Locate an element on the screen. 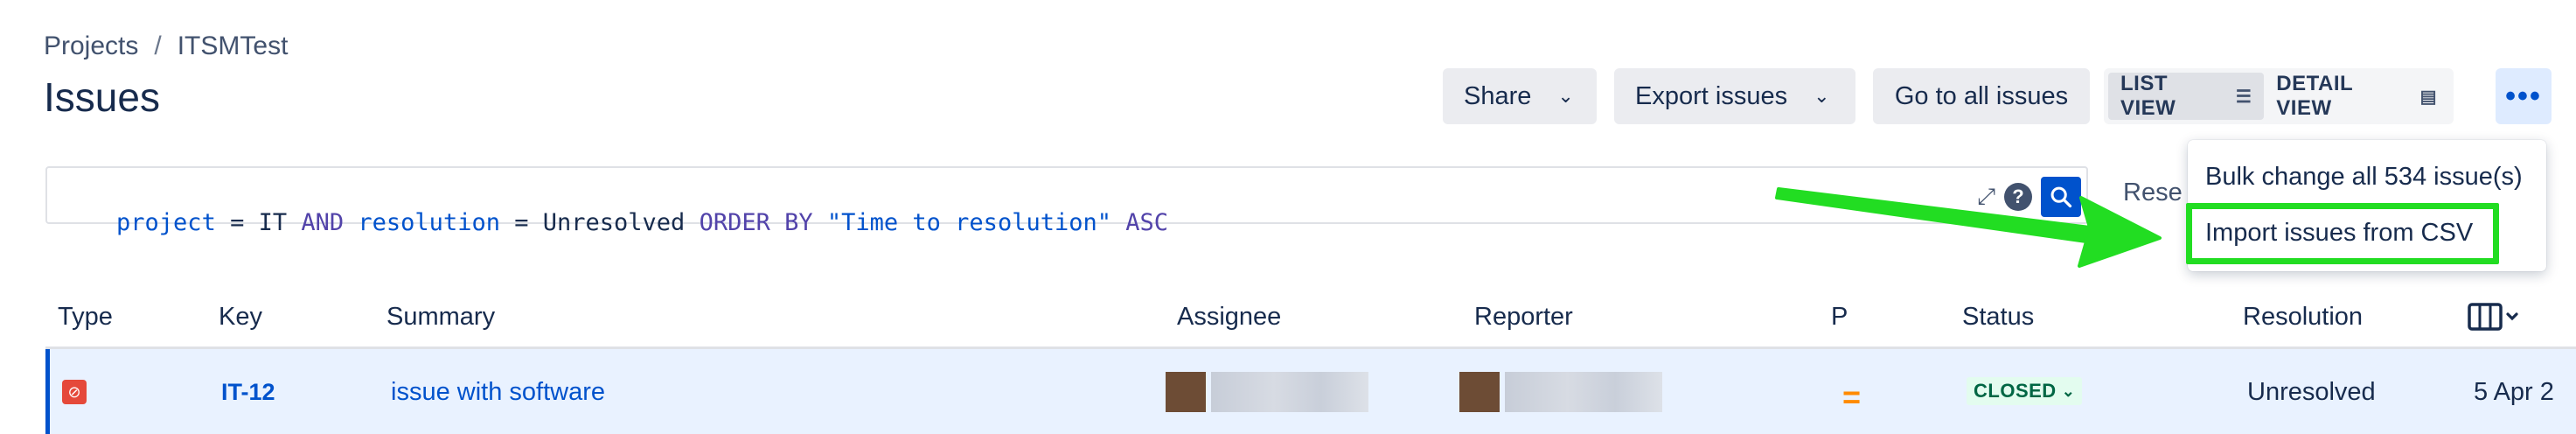  search-button is located at coordinates (2061, 197).